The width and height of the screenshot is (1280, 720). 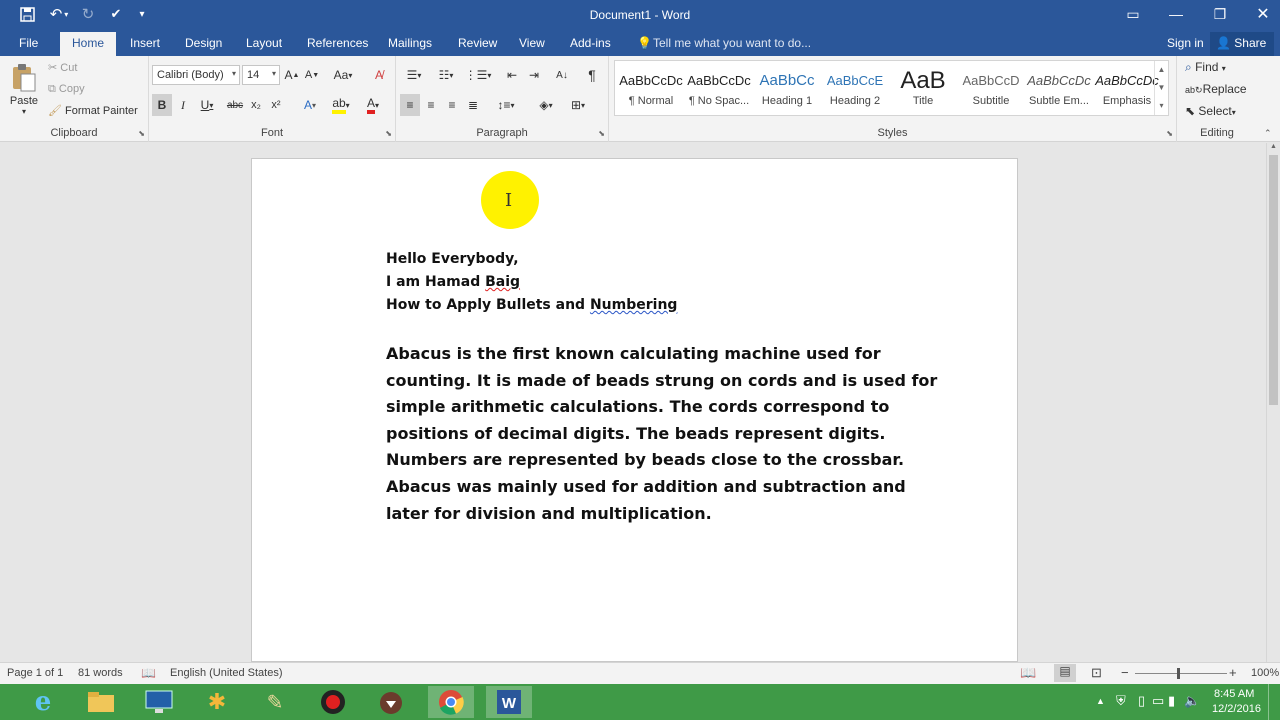 I want to click on ribbon-display-options-icon: ▭, so click(x=1133, y=14).